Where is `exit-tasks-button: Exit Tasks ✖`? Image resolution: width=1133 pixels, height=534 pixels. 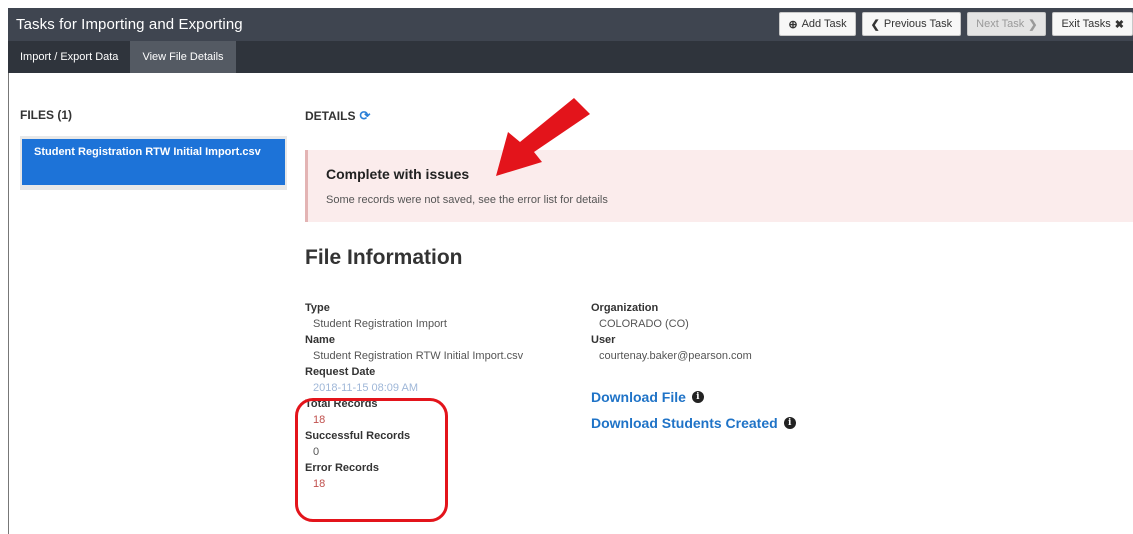
exit-tasks-button: Exit Tasks ✖ is located at coordinates (1092, 24).